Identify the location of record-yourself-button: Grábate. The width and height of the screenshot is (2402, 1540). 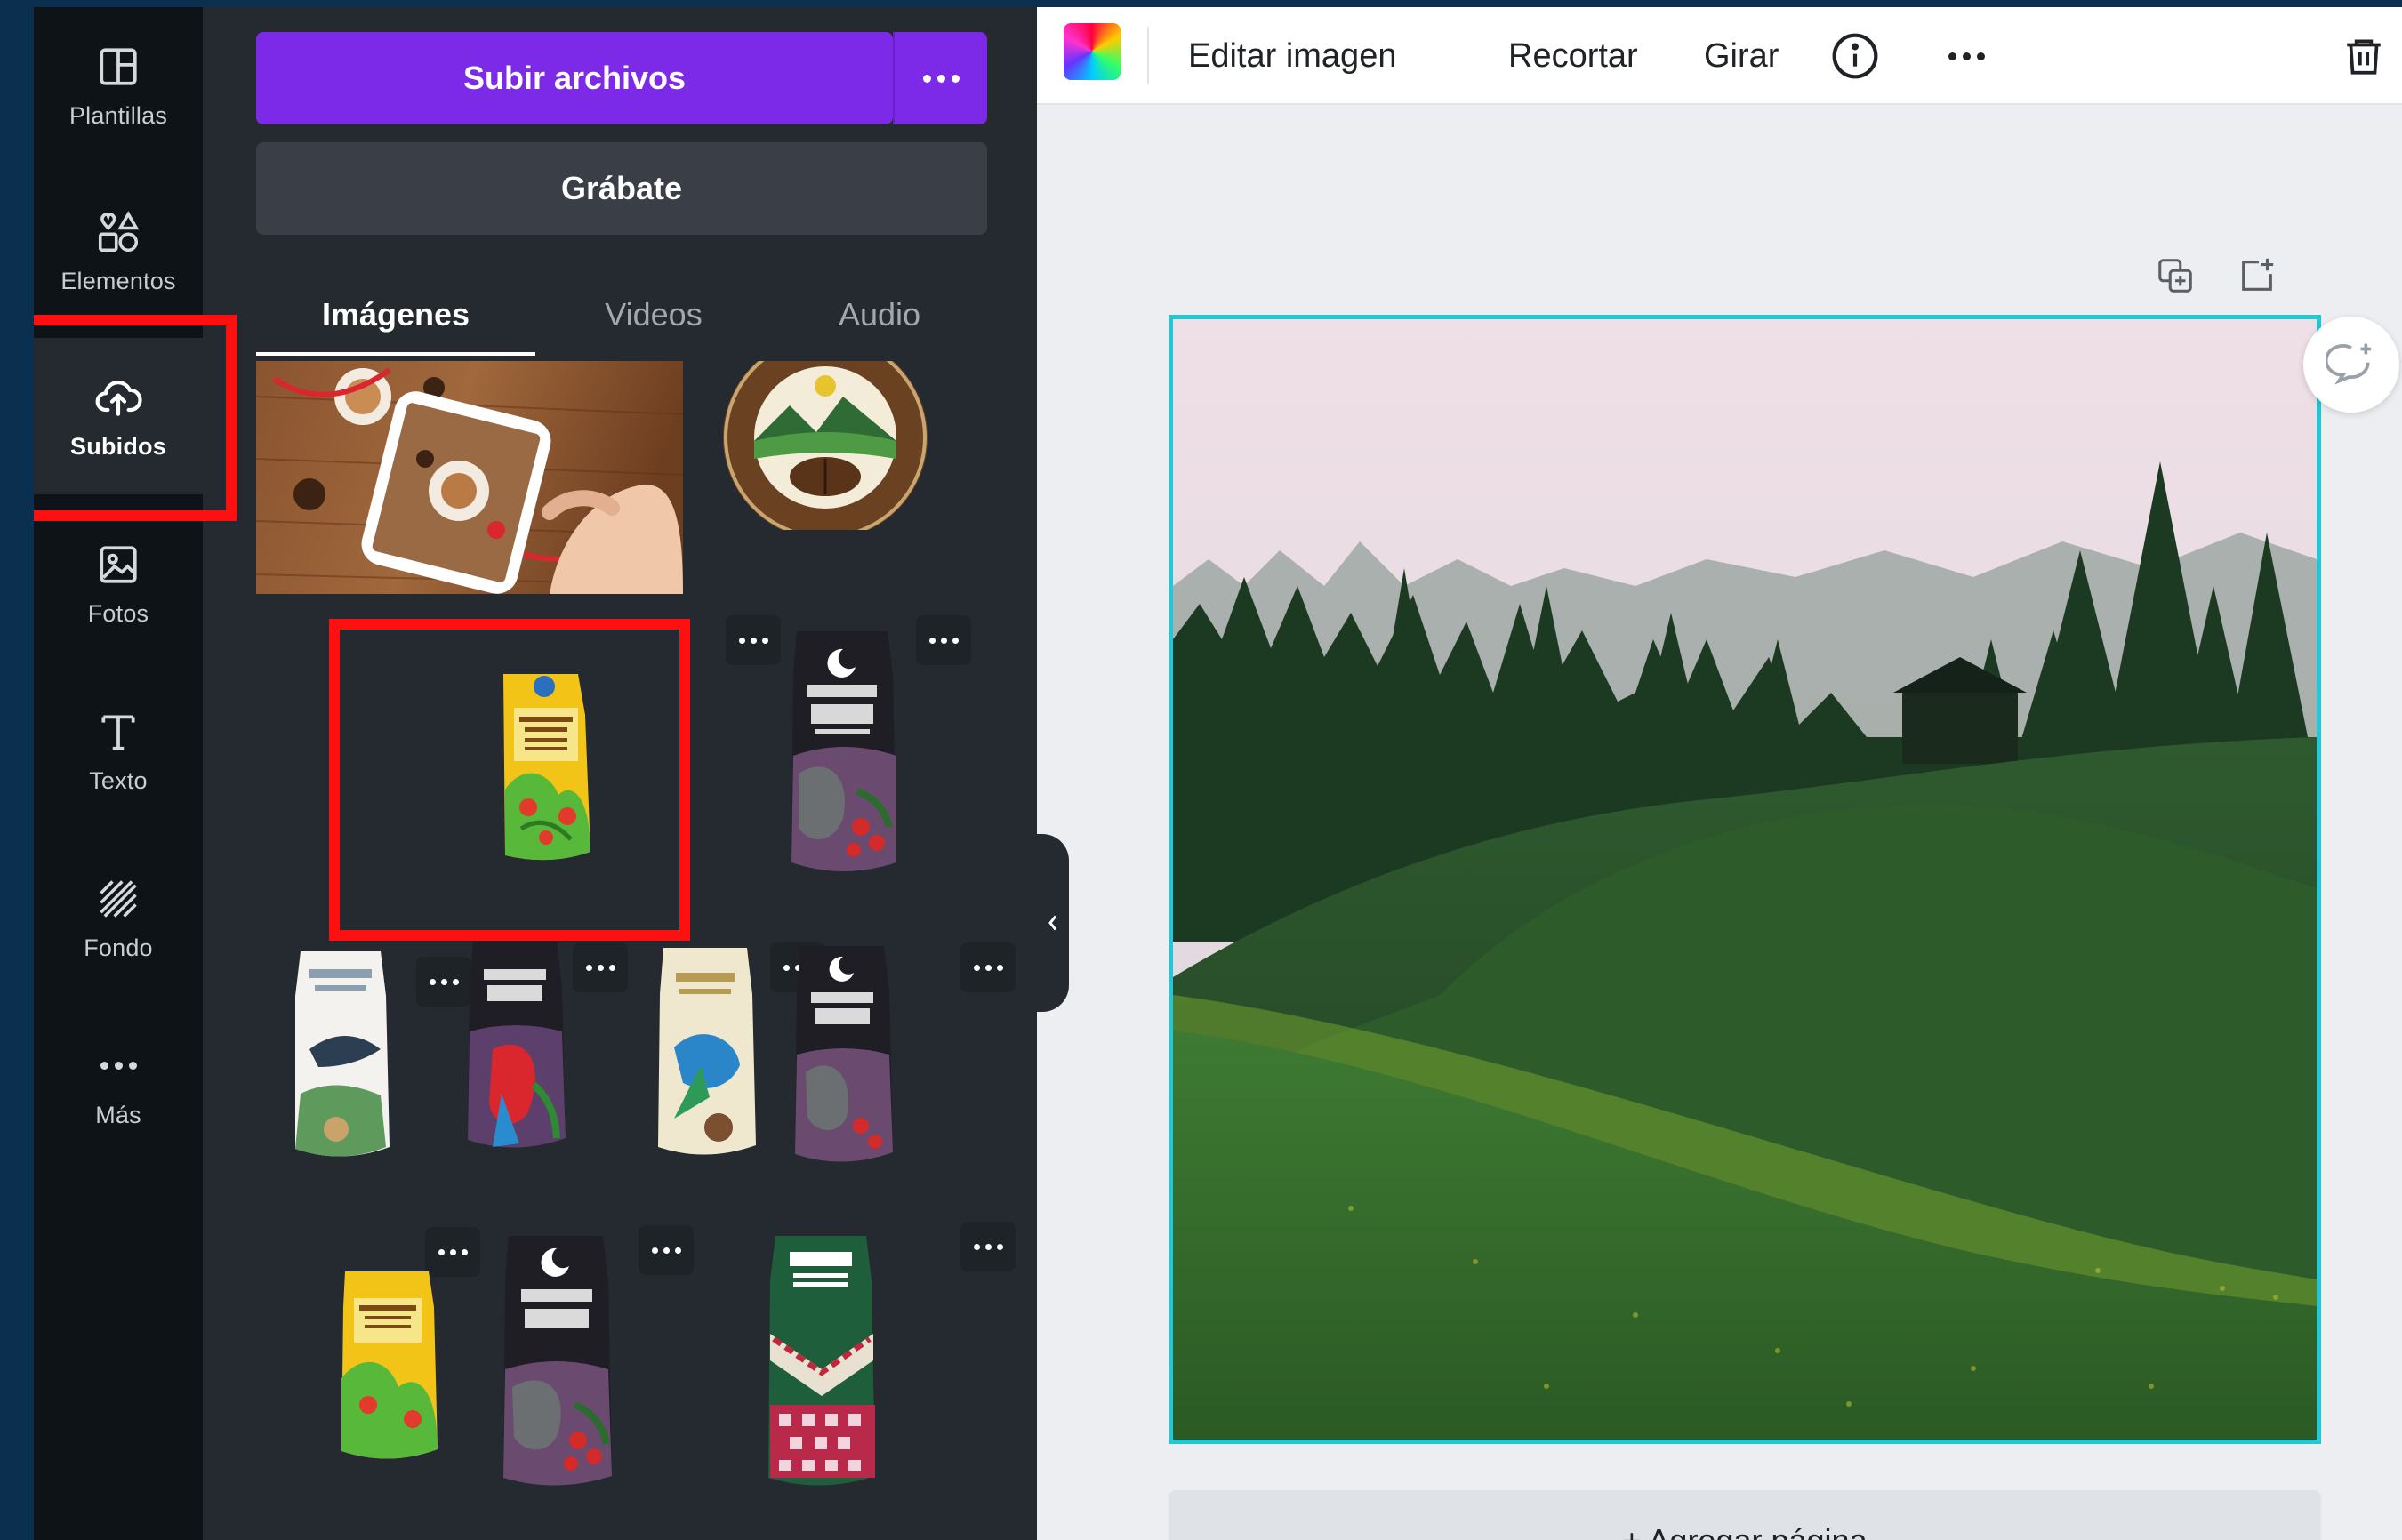
(621, 188).